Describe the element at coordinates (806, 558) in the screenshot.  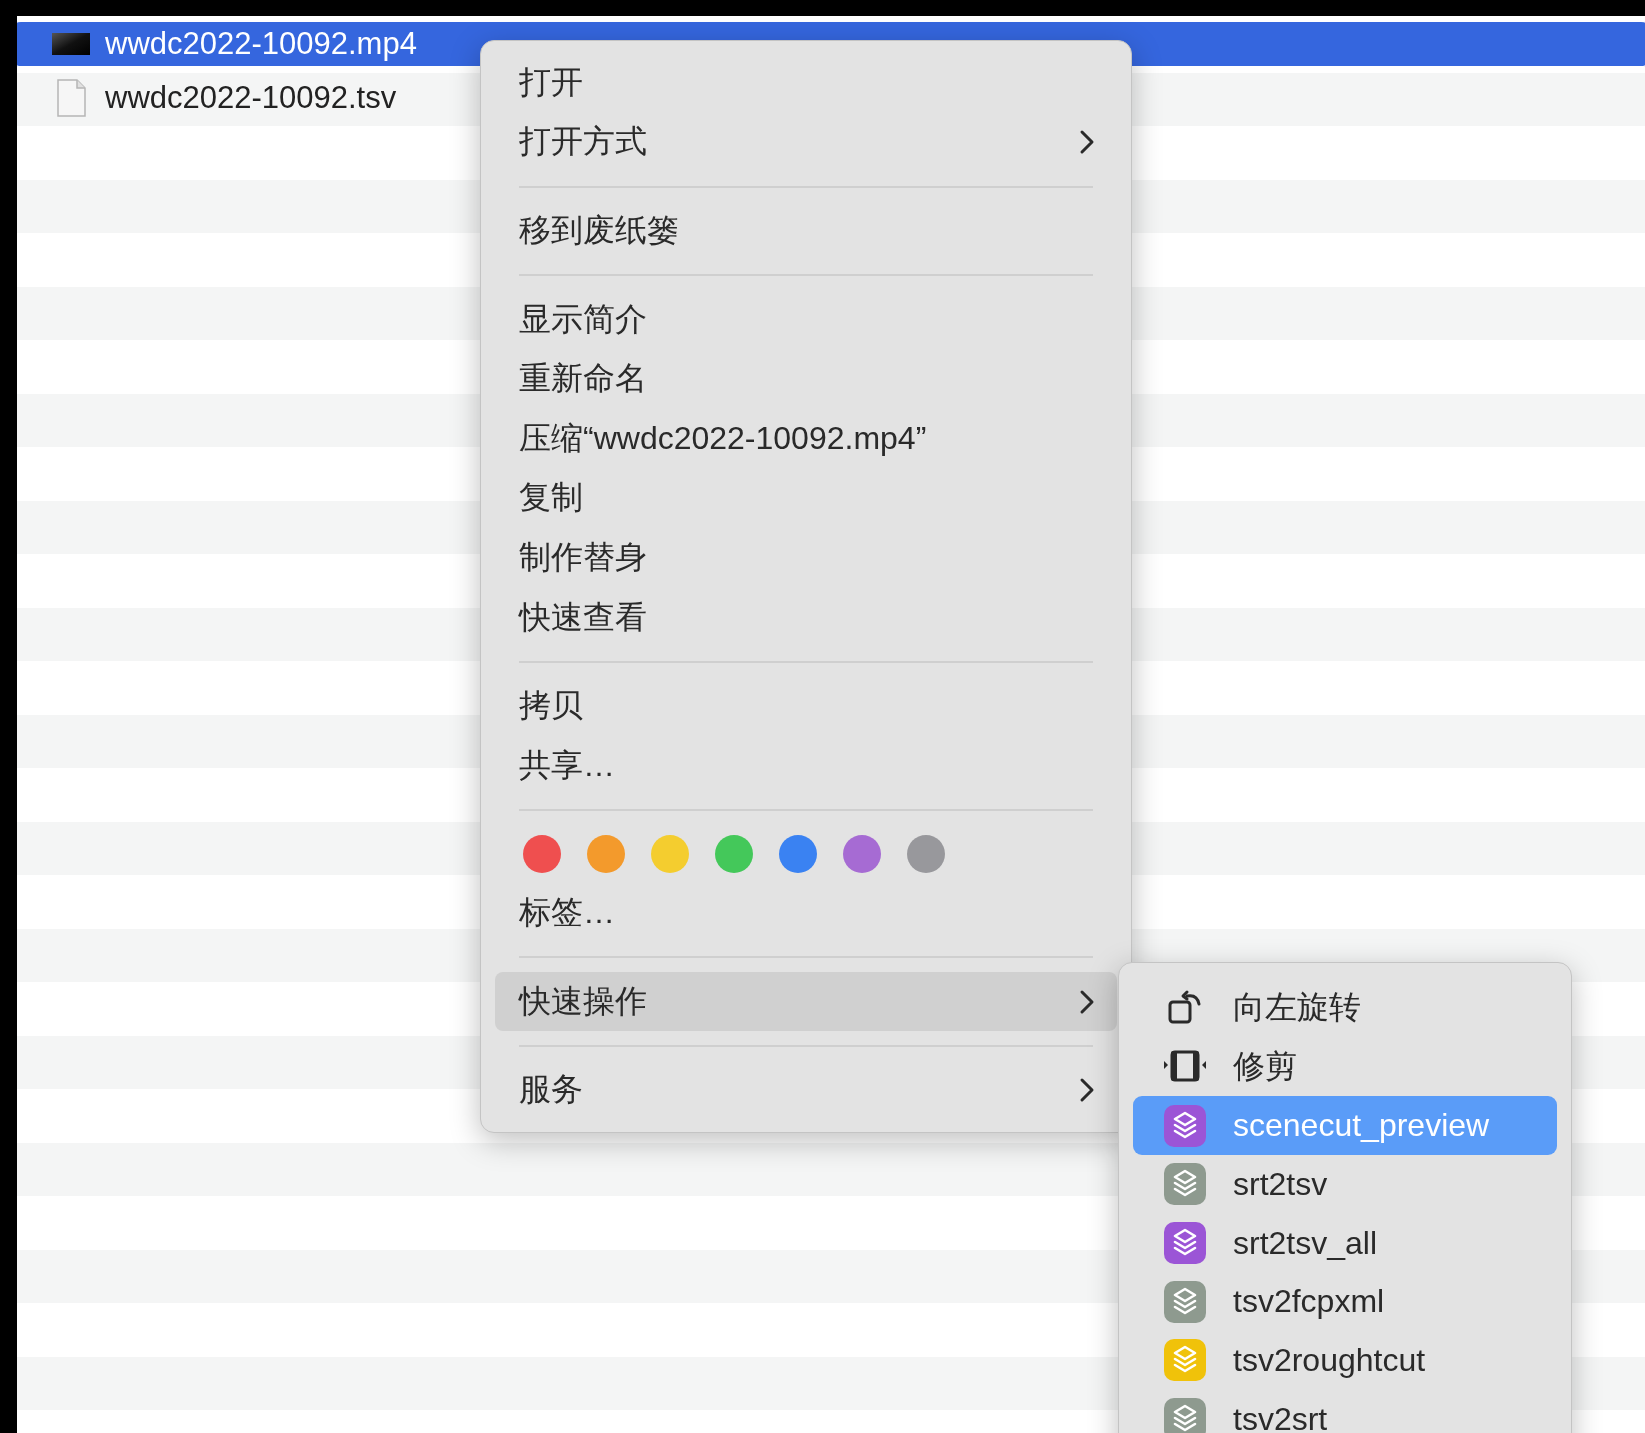
I see `menu-item: 制作替身` at that location.